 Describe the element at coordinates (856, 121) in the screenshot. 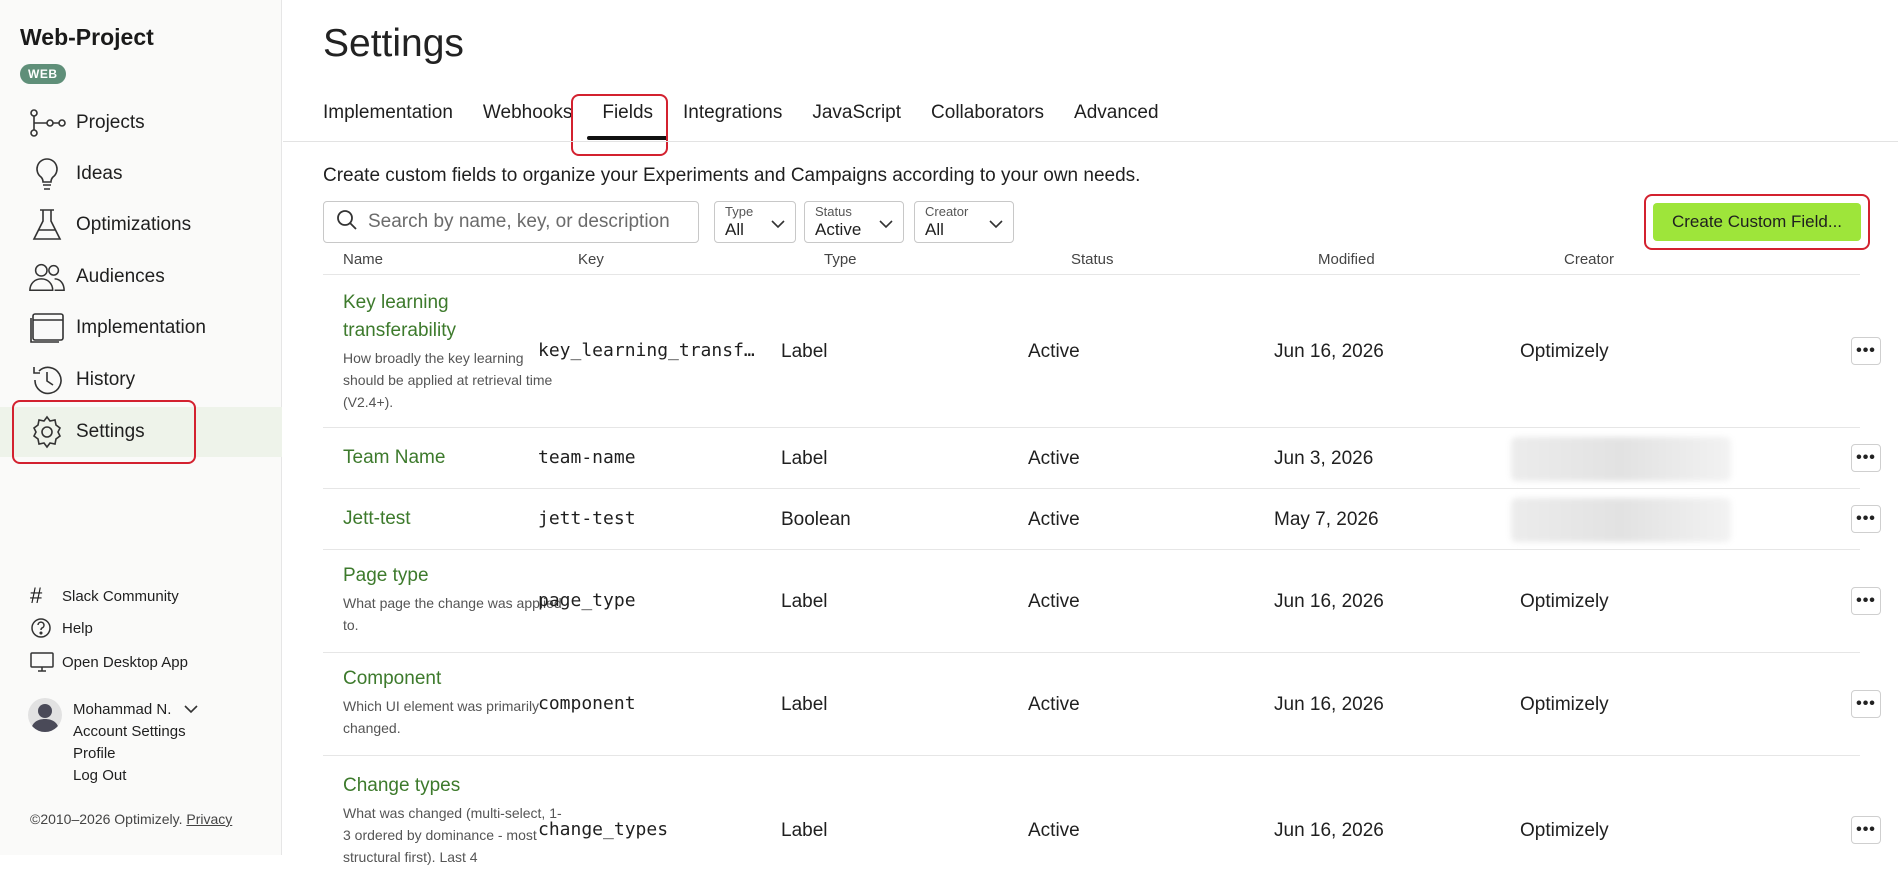

I see `tab-javascript: JavaScript` at that location.